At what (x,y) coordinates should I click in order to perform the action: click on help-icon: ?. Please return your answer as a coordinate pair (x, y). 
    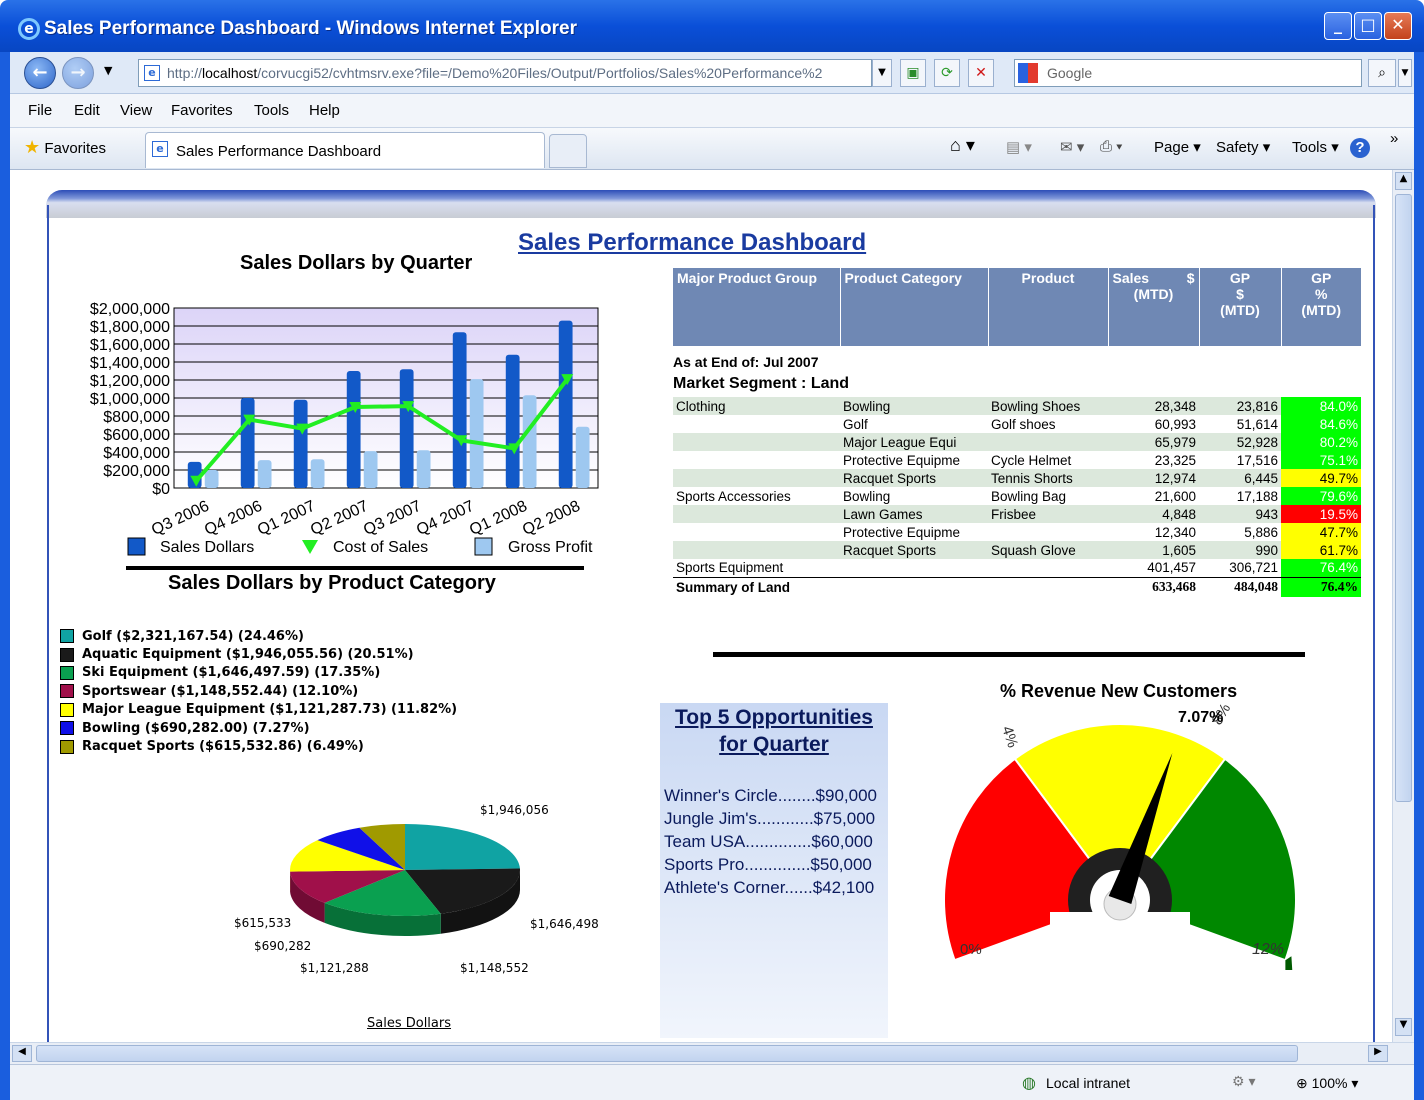
    Looking at the image, I should click on (1360, 148).